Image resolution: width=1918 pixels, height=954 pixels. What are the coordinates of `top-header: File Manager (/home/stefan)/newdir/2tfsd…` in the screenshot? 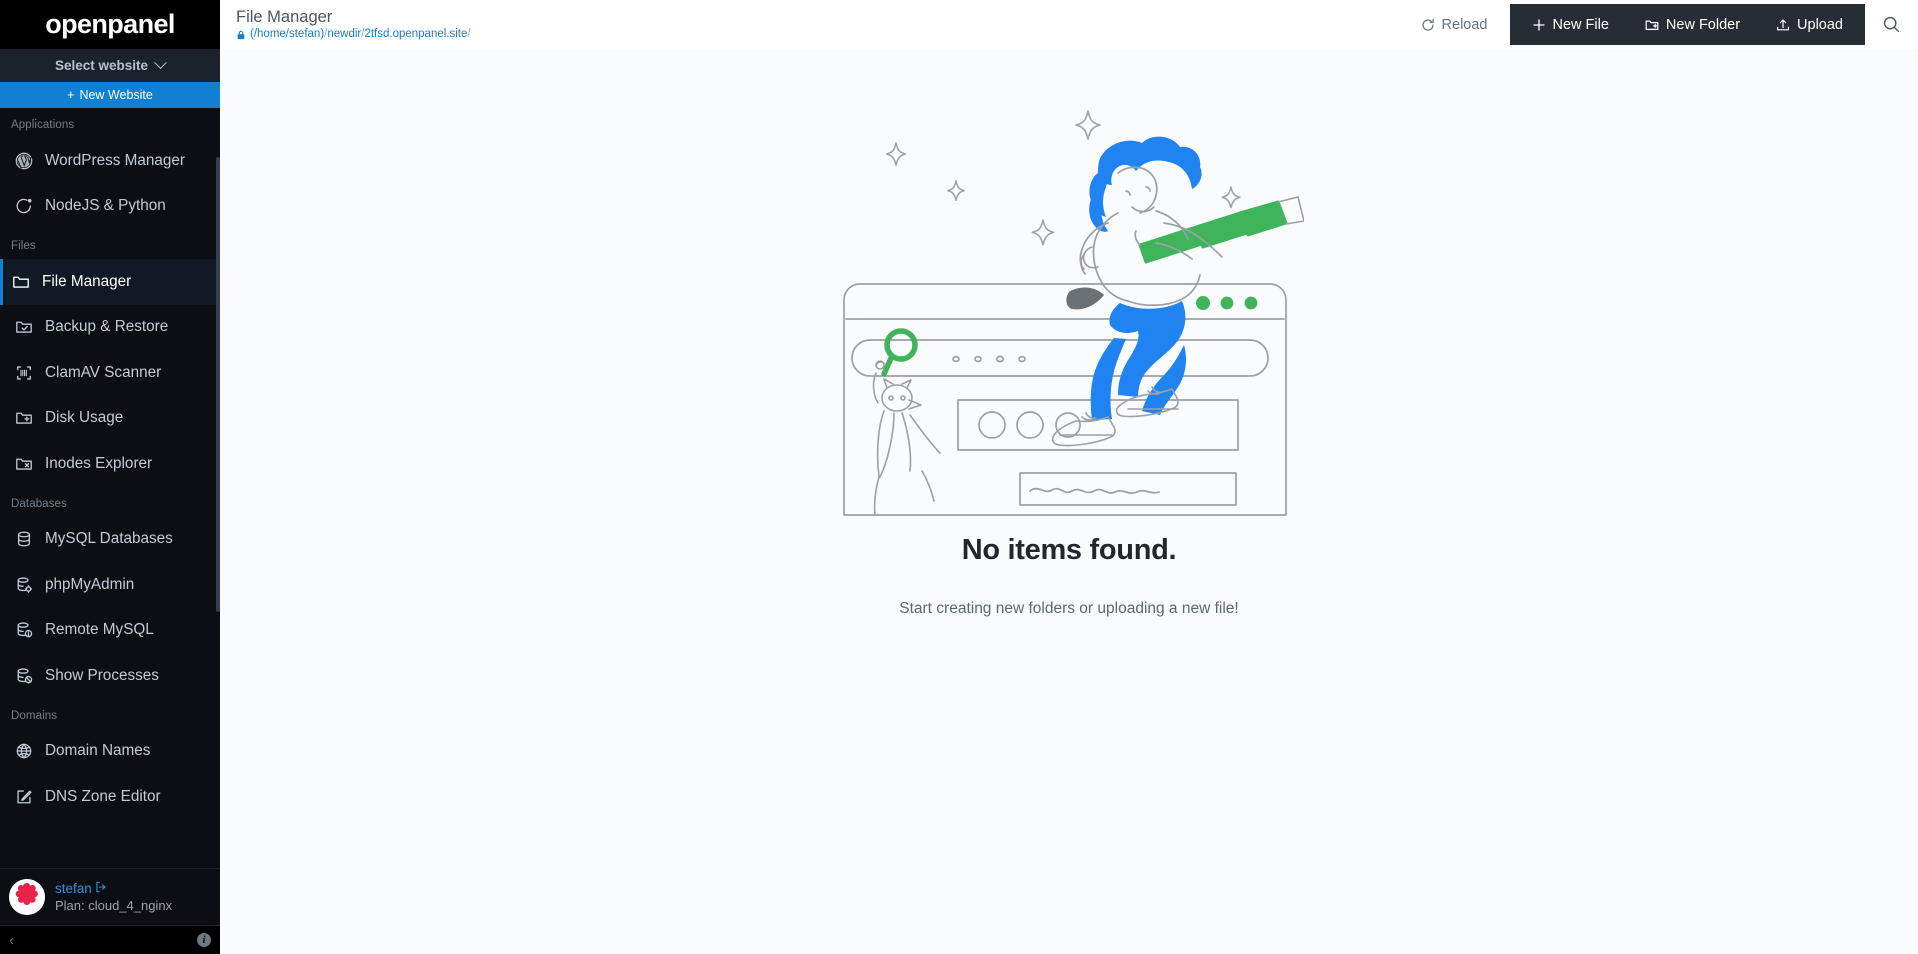 It's located at (1069, 24).